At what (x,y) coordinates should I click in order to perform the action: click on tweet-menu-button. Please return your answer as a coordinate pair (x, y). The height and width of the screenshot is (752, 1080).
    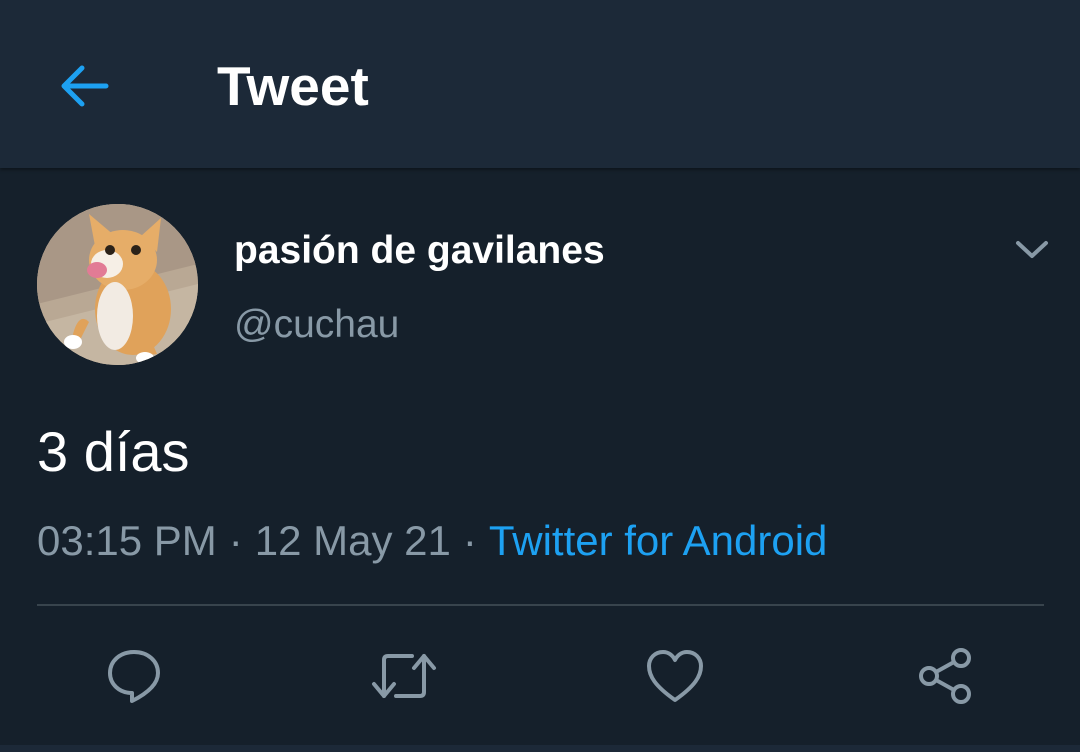
    Looking at the image, I should click on (1032, 250).